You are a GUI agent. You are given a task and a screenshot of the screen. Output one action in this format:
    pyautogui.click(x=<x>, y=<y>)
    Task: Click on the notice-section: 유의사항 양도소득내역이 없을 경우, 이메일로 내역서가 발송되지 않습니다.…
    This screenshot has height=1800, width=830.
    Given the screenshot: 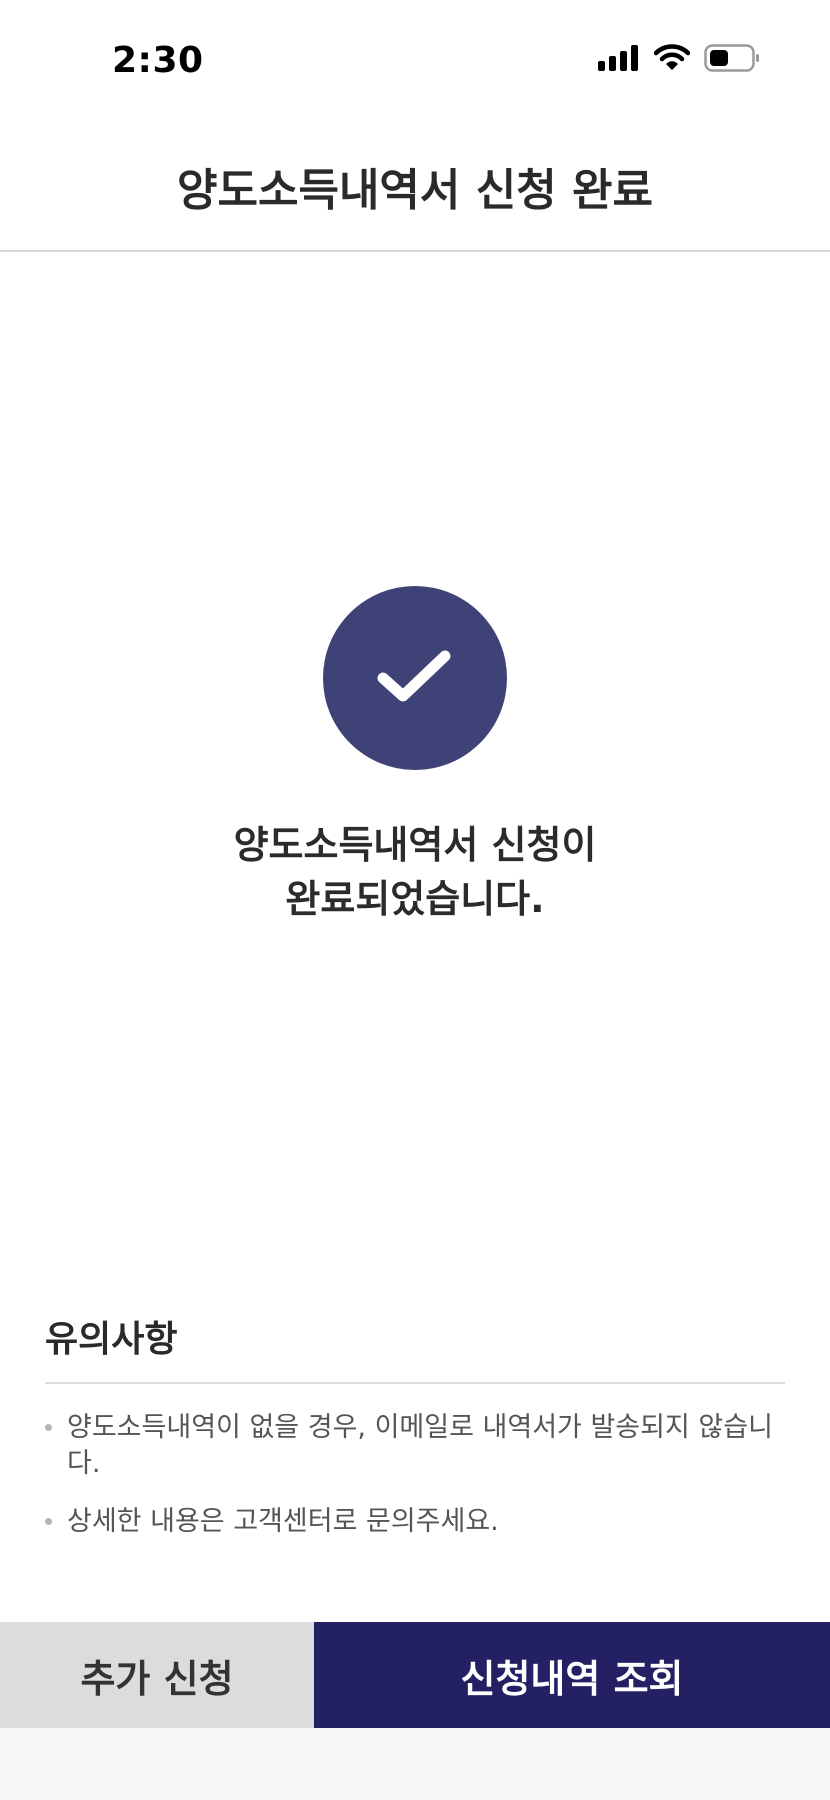 What is the action you would take?
    pyautogui.click(x=415, y=1436)
    